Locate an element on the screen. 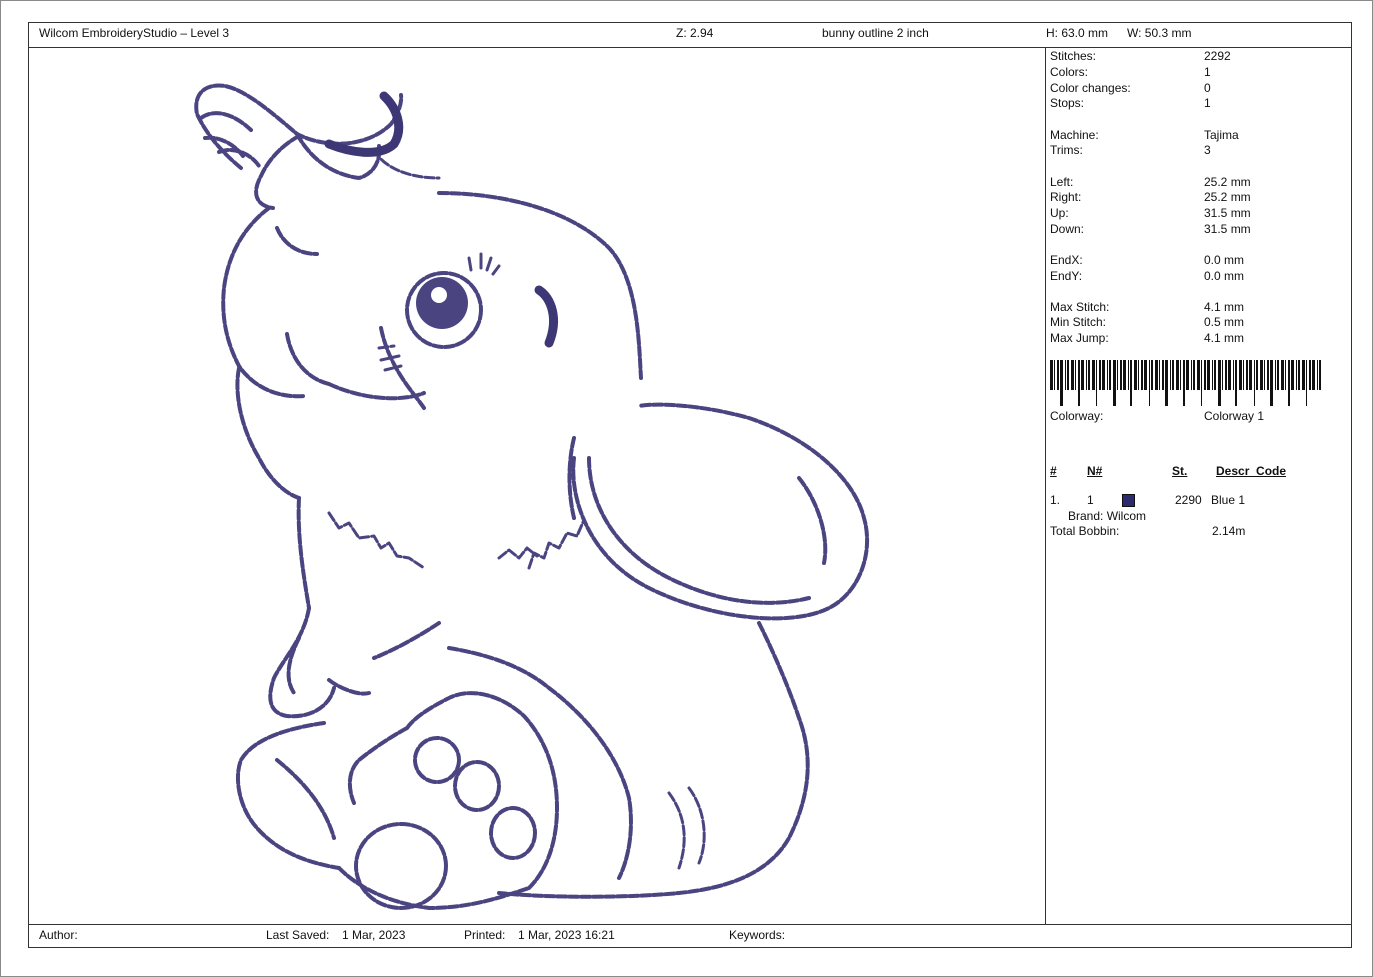 This screenshot has height=977, width=1373. thread-color-swatch is located at coordinates (1128, 500).